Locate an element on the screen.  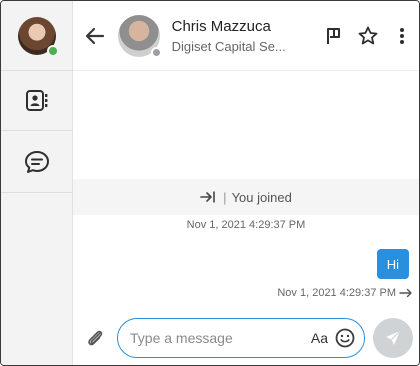
message-composer: Aa is located at coordinates (246, 338).